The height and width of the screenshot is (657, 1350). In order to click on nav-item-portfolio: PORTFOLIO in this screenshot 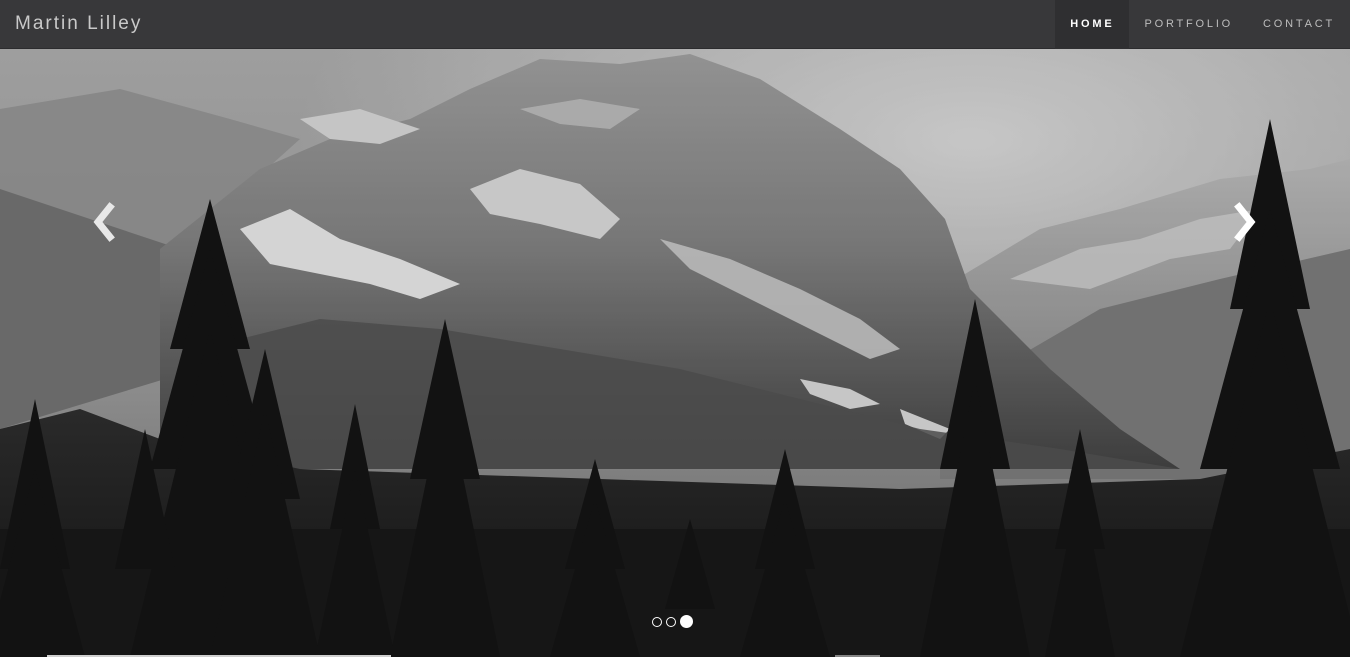, I will do `click(1188, 24)`.